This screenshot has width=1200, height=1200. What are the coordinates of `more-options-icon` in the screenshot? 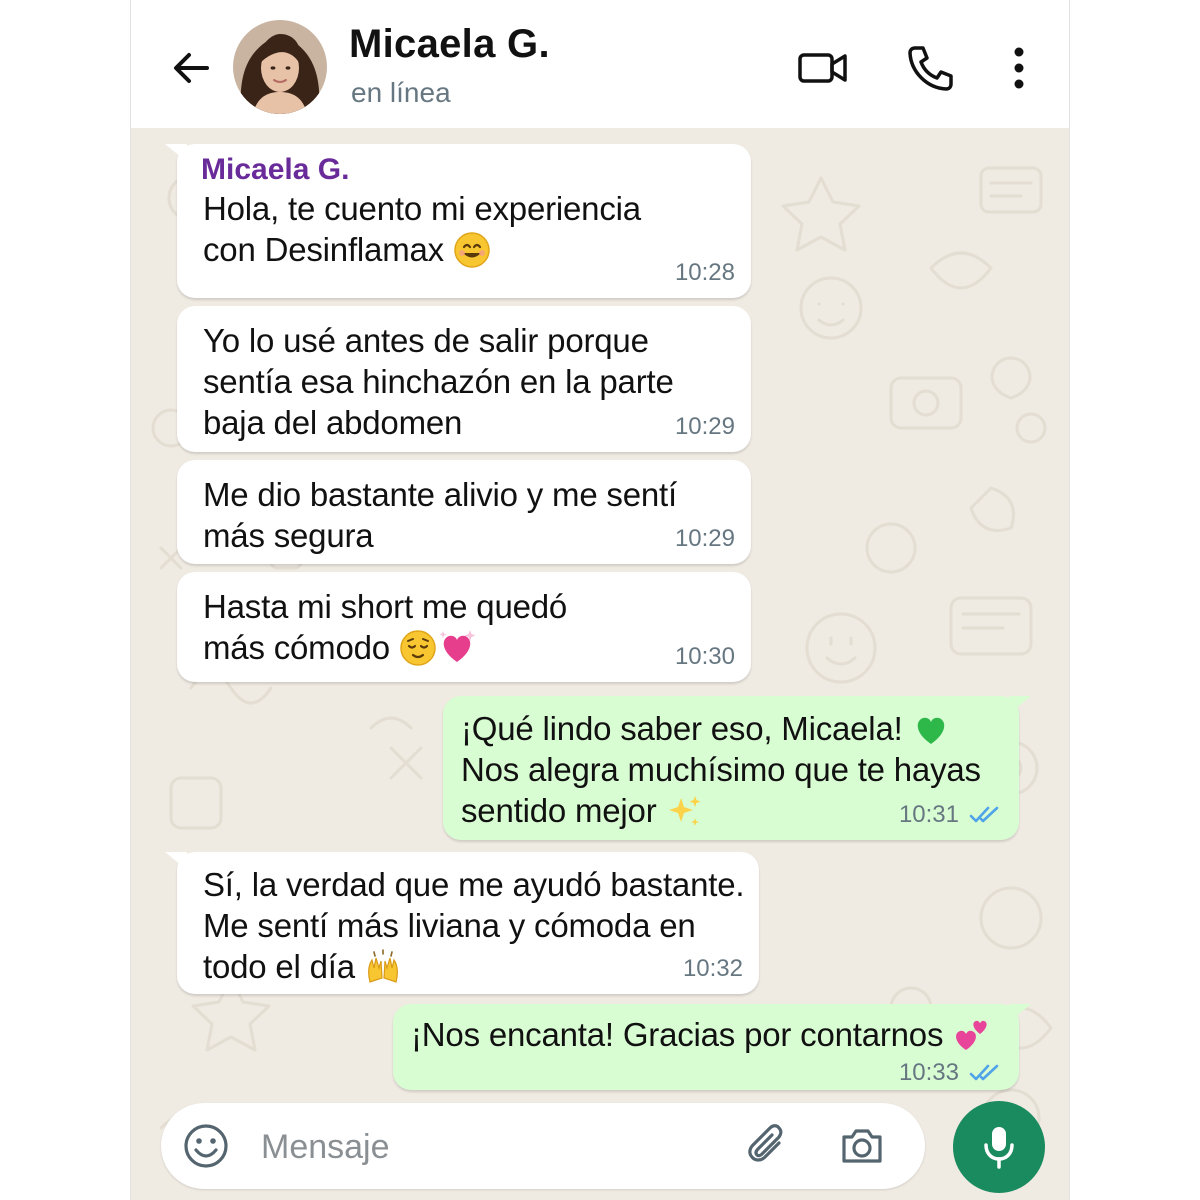 It's located at (1019, 68).